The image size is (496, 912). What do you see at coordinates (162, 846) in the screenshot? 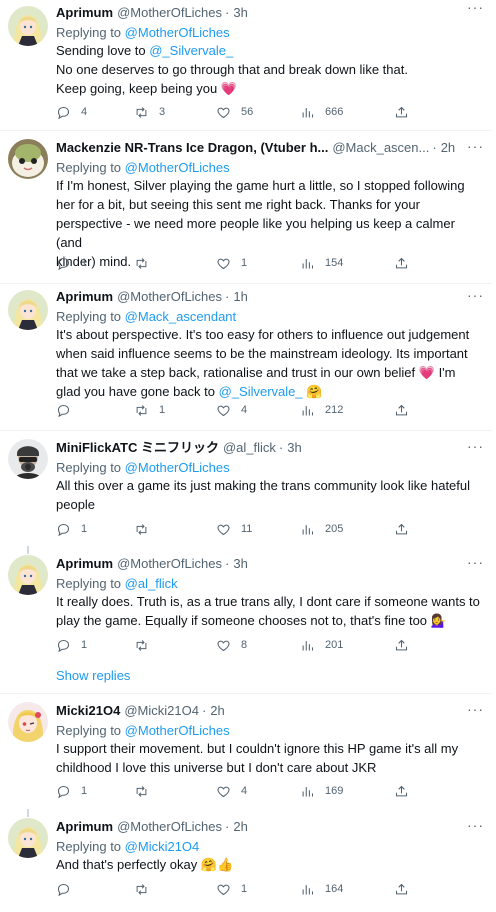
I see `replying-to-handle: @Micki21O4` at bounding box center [162, 846].